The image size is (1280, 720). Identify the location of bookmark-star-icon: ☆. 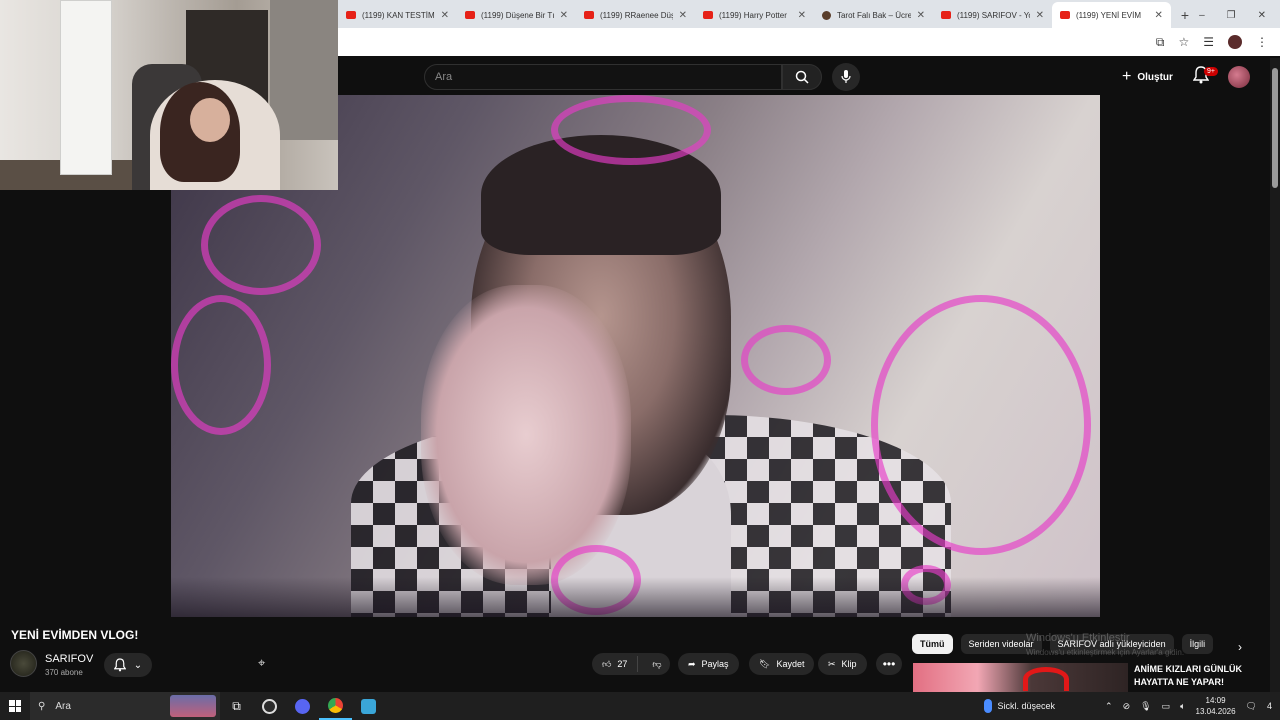
(1183, 42).